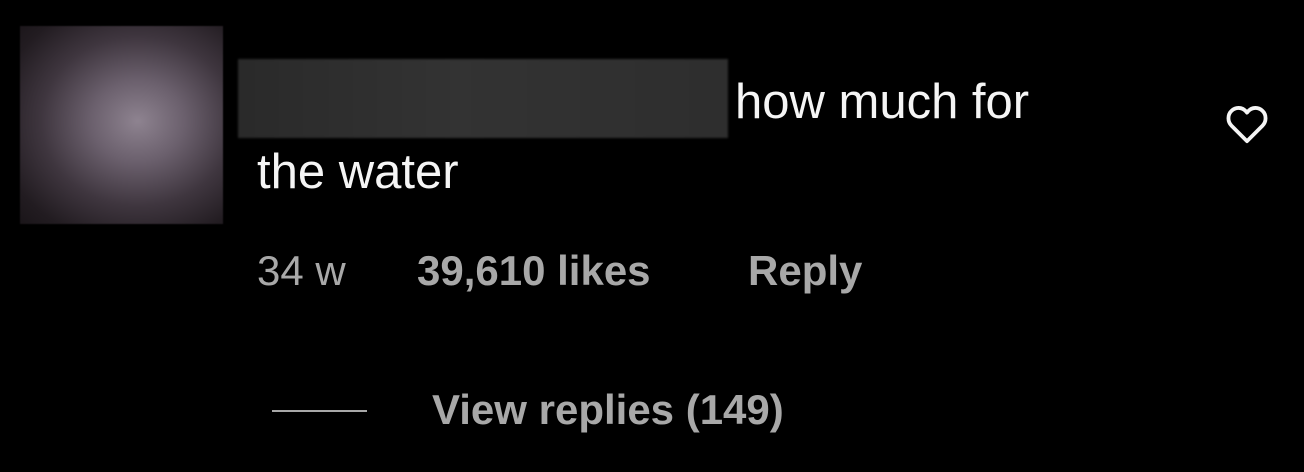 The height and width of the screenshot is (472, 1304). What do you see at coordinates (121, 125) in the screenshot?
I see `avatar` at bounding box center [121, 125].